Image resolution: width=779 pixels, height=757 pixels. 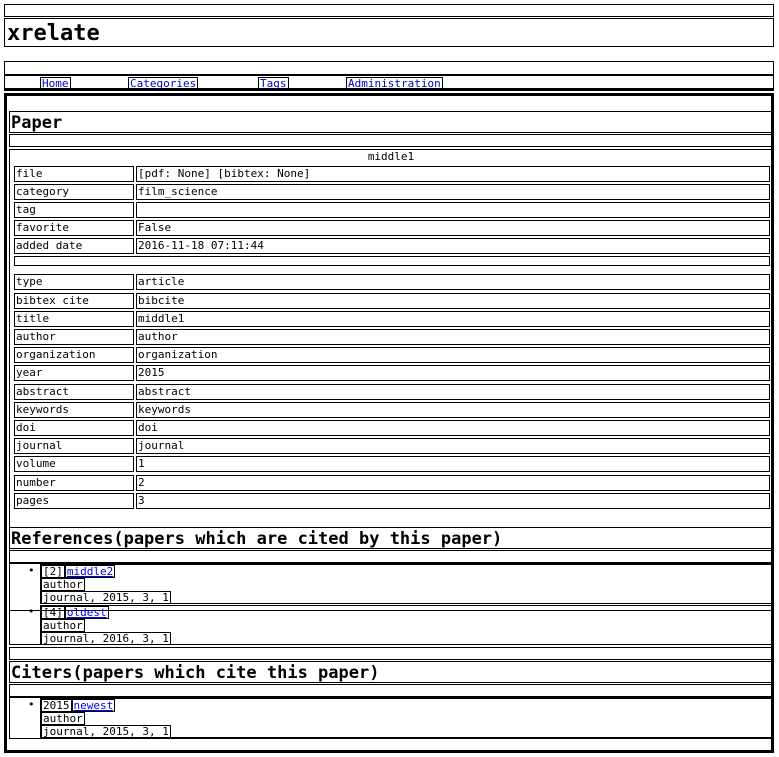 I want to click on row-key: abstract, so click(x=74, y=392).